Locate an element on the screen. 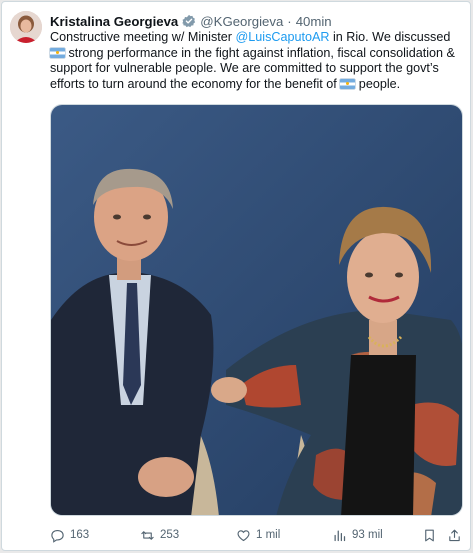  tweet-text-part: in Rio. We discussed is located at coordinates (390, 37).